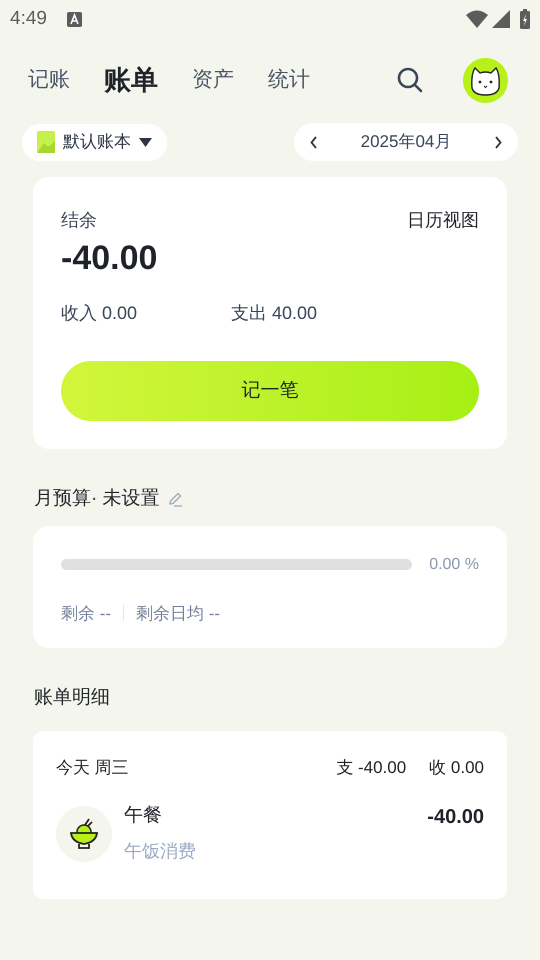 The height and width of the screenshot is (960, 540). What do you see at coordinates (525, 19) in the screenshot?
I see `battery-icon` at bounding box center [525, 19].